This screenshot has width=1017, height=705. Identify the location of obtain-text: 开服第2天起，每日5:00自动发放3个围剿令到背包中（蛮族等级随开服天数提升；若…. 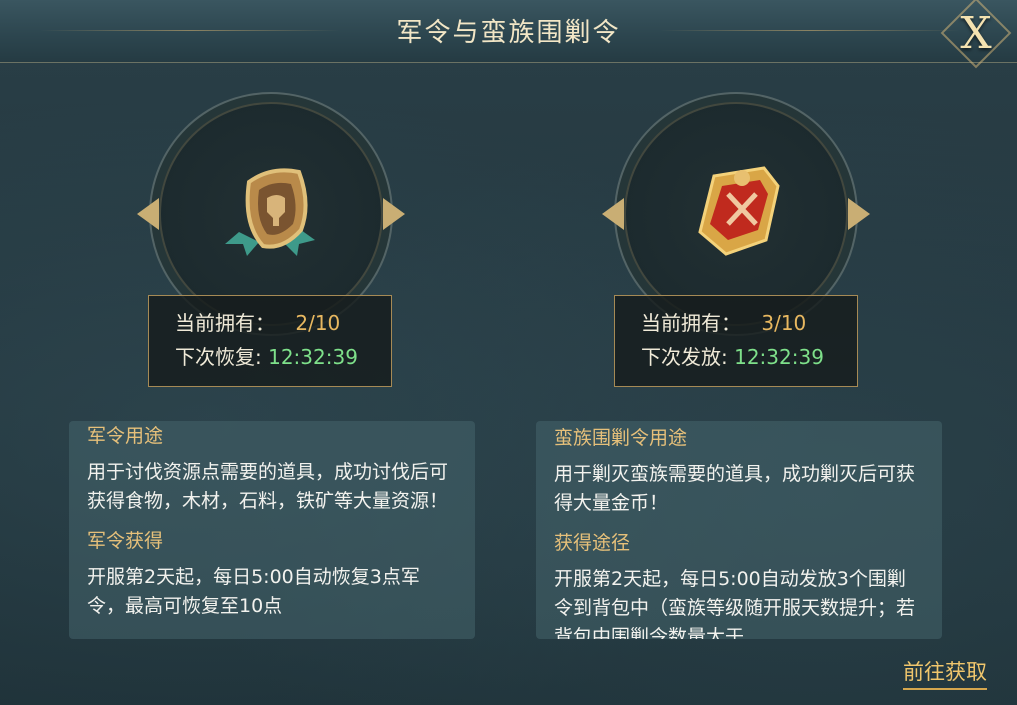
(735, 603).